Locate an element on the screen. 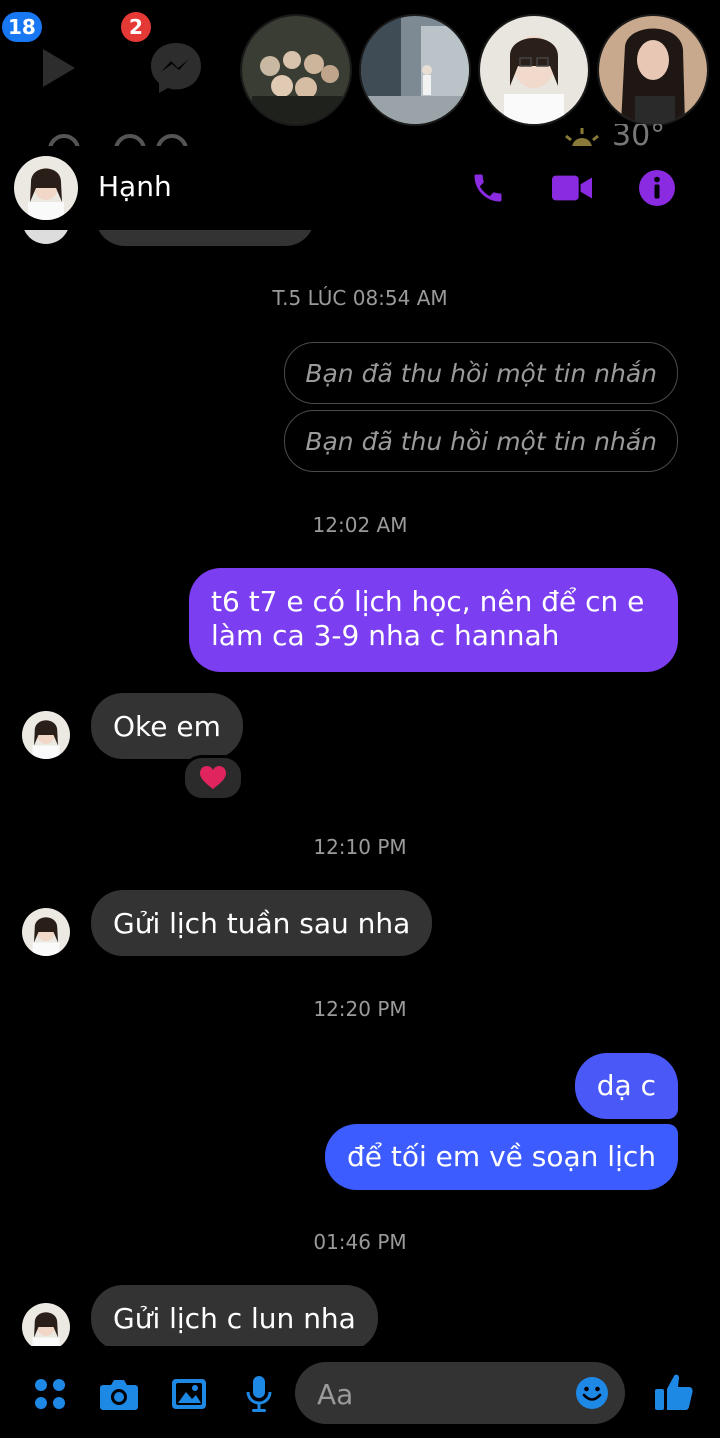 This screenshot has height=1438, width=720. microphone-icon is located at coordinates (259, 1394).